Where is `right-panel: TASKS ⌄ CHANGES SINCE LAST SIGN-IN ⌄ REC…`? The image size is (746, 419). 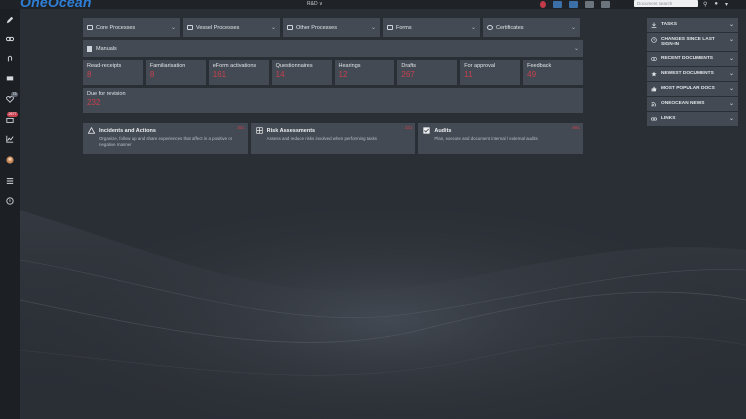
right-panel: TASKS ⌄ CHANGES SINCE LAST SIGN-IN ⌄ REC… is located at coordinates (692, 72).